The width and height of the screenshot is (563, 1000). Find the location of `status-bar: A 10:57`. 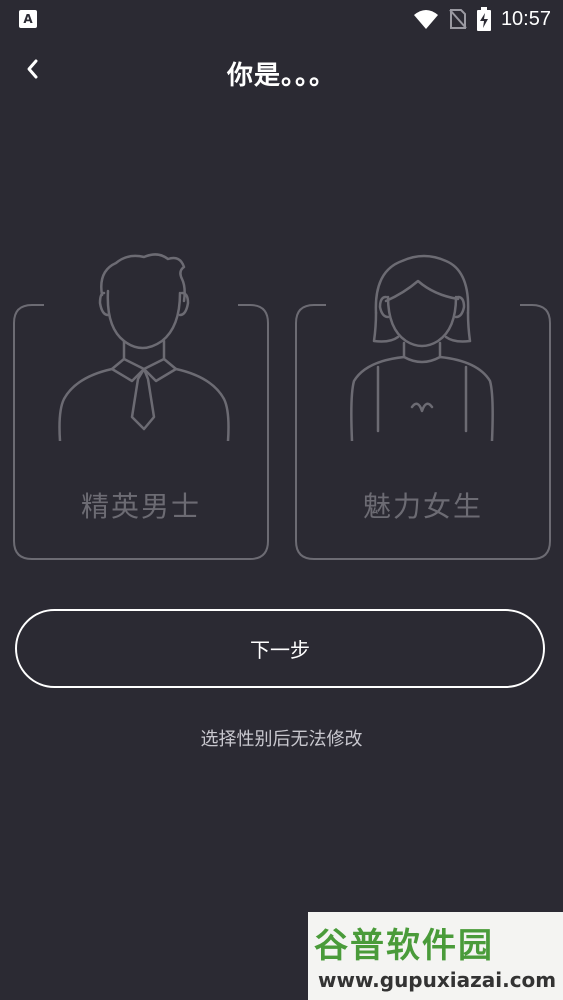

status-bar: A 10:57 is located at coordinates (281, 19).